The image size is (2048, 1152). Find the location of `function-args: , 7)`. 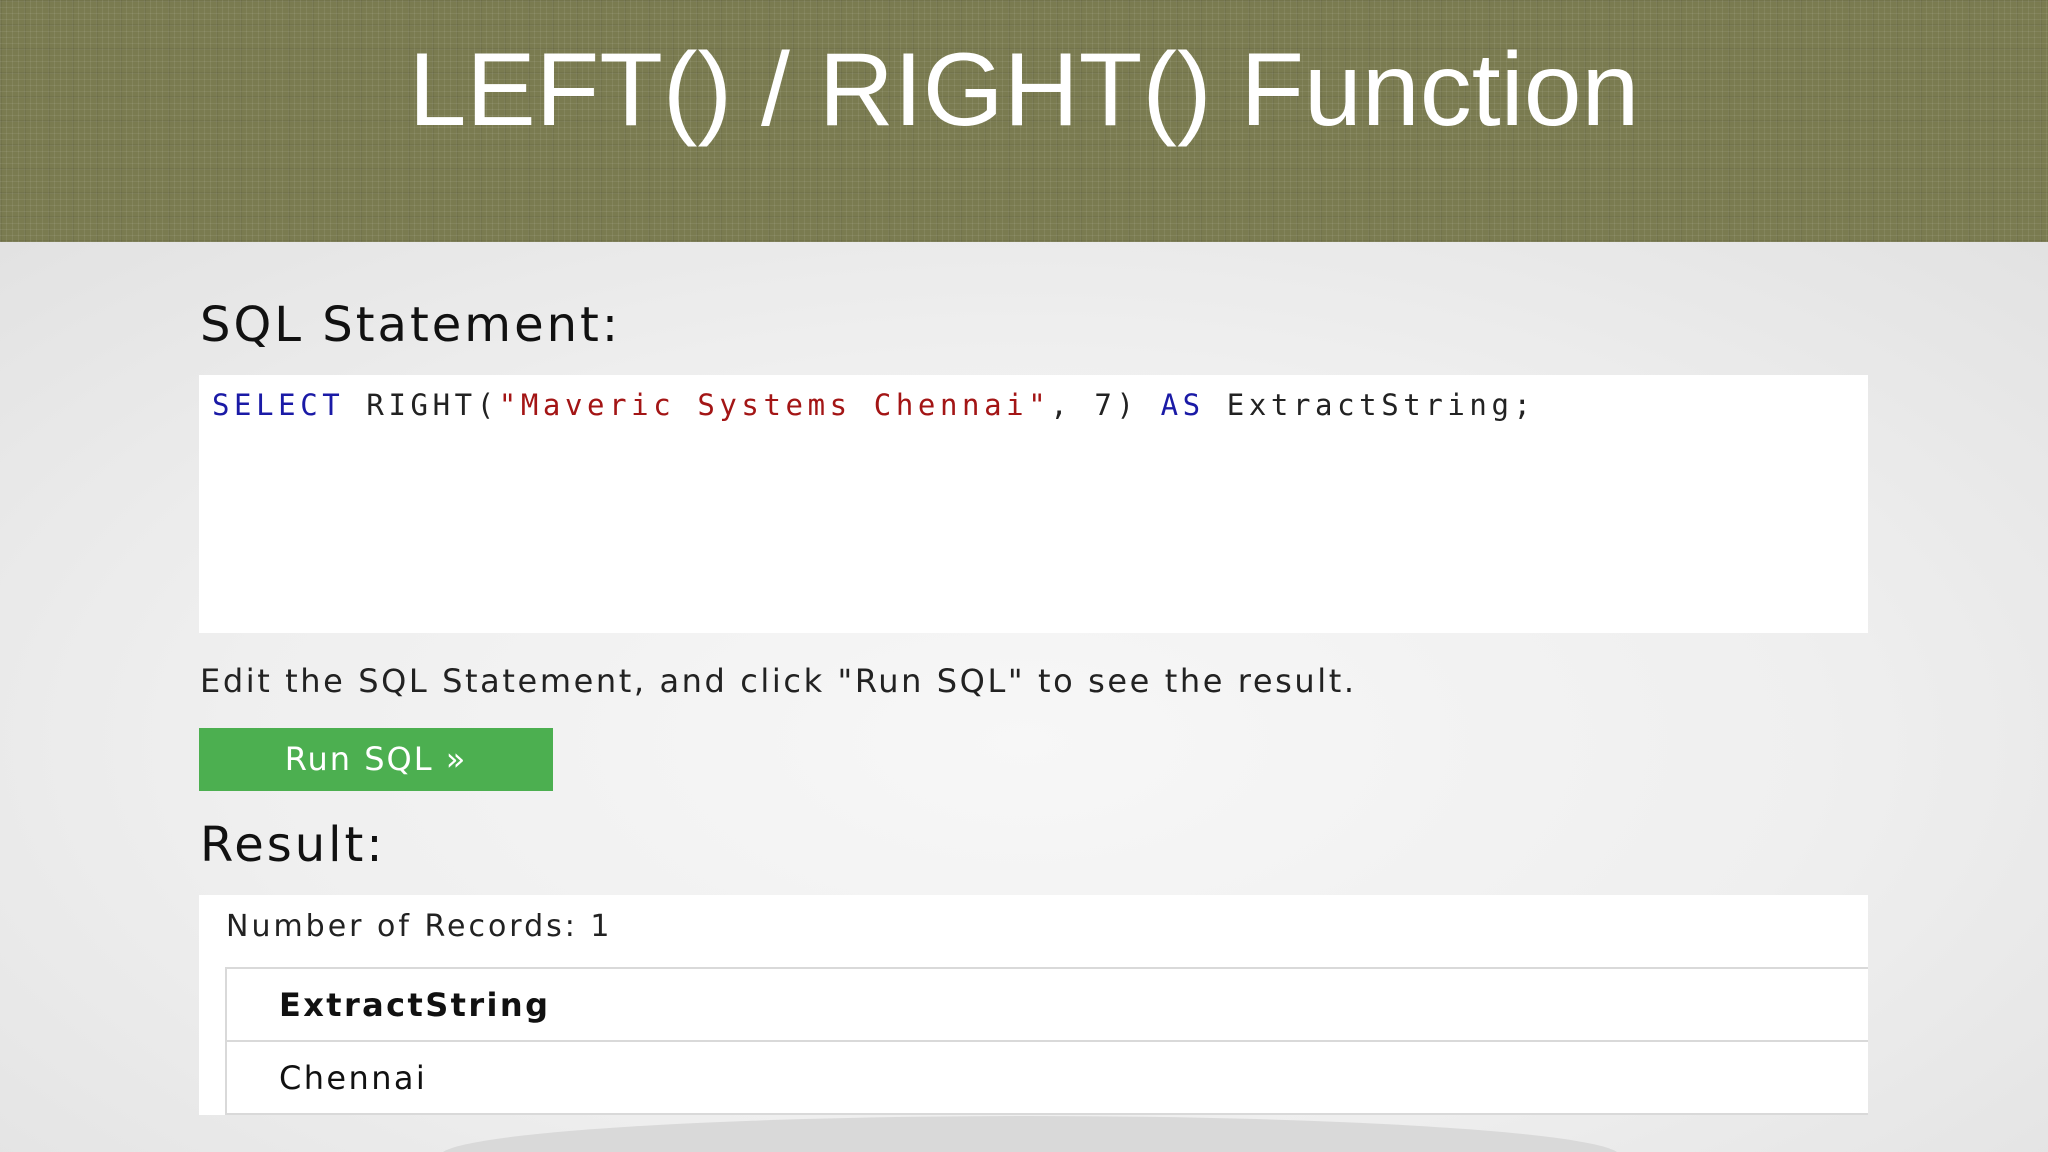

function-args: , 7) is located at coordinates (1105, 405).